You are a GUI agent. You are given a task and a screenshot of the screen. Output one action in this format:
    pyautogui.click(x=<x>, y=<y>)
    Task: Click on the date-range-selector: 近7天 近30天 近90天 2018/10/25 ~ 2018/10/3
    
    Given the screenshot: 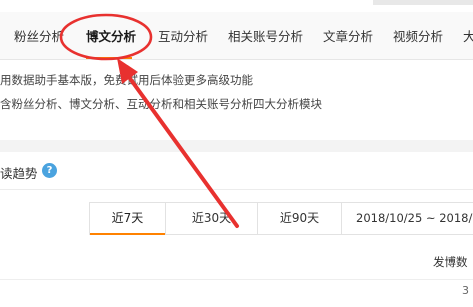 What is the action you would take?
    pyautogui.click(x=281, y=218)
    